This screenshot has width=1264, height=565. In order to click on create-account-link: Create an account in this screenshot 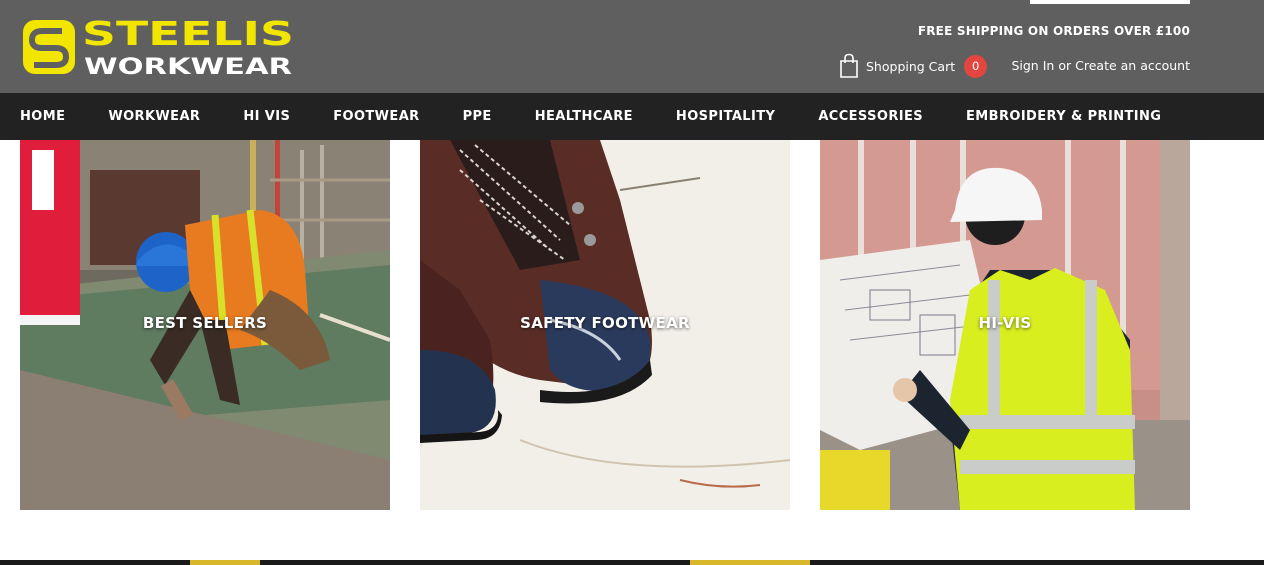, I will do `click(1132, 65)`.